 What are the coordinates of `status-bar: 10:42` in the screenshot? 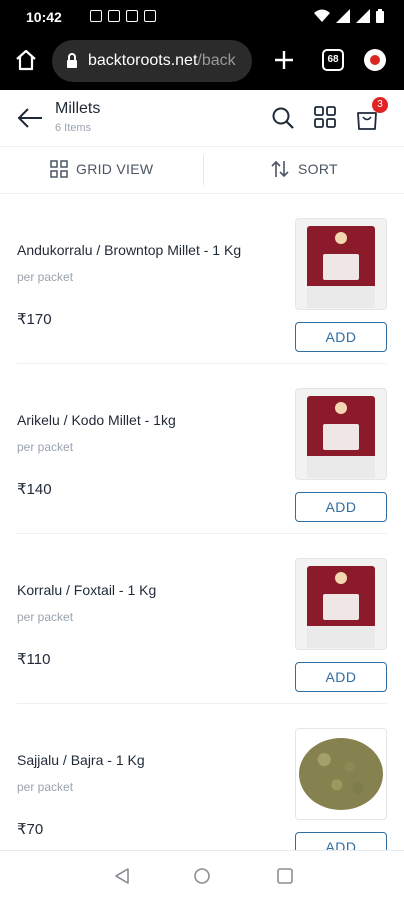 It's located at (202, 17).